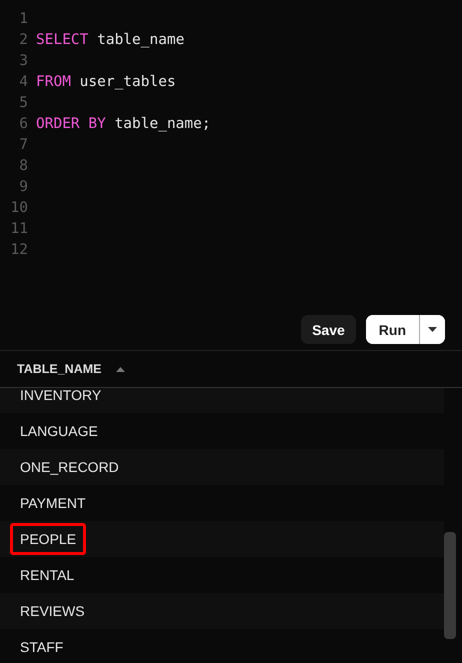 The width and height of the screenshot is (462, 663). What do you see at coordinates (60, 396) in the screenshot?
I see `table-cell-text: INVENTORY` at bounding box center [60, 396].